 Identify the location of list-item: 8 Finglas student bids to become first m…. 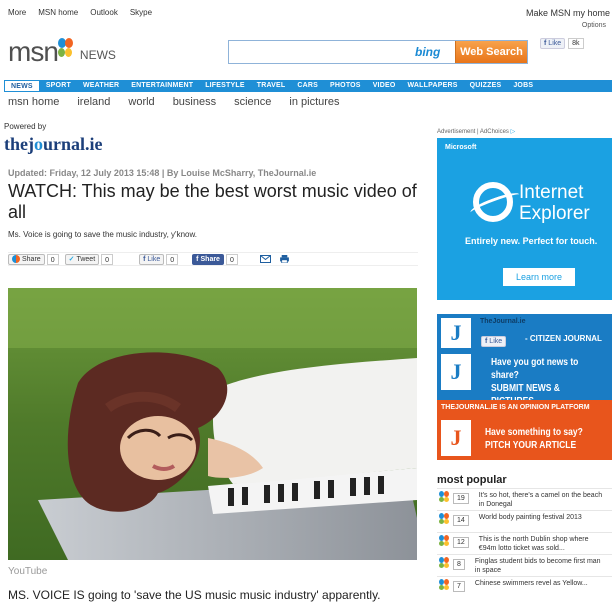
(524, 565).